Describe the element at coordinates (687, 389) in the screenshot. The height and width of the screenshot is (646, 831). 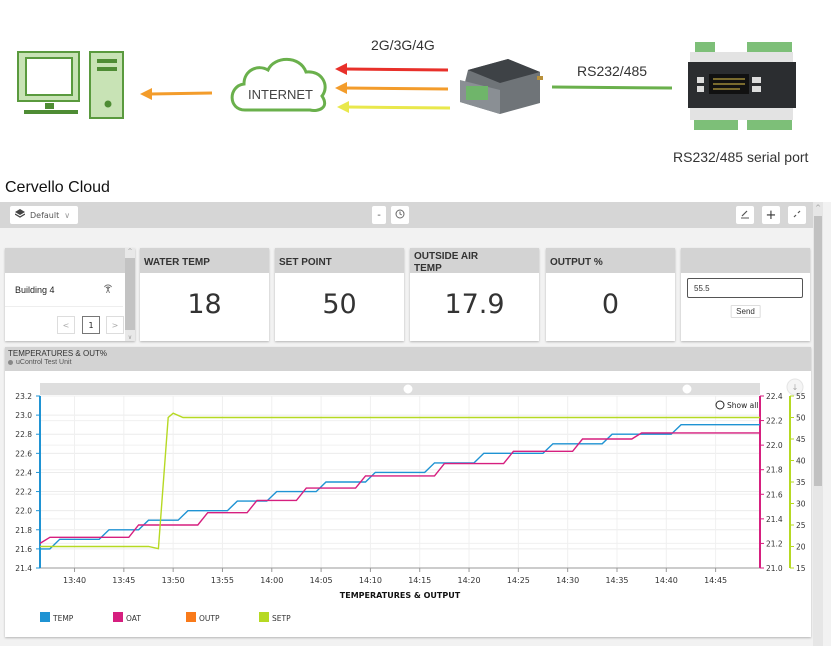
I see `navigator-handle-right` at that location.